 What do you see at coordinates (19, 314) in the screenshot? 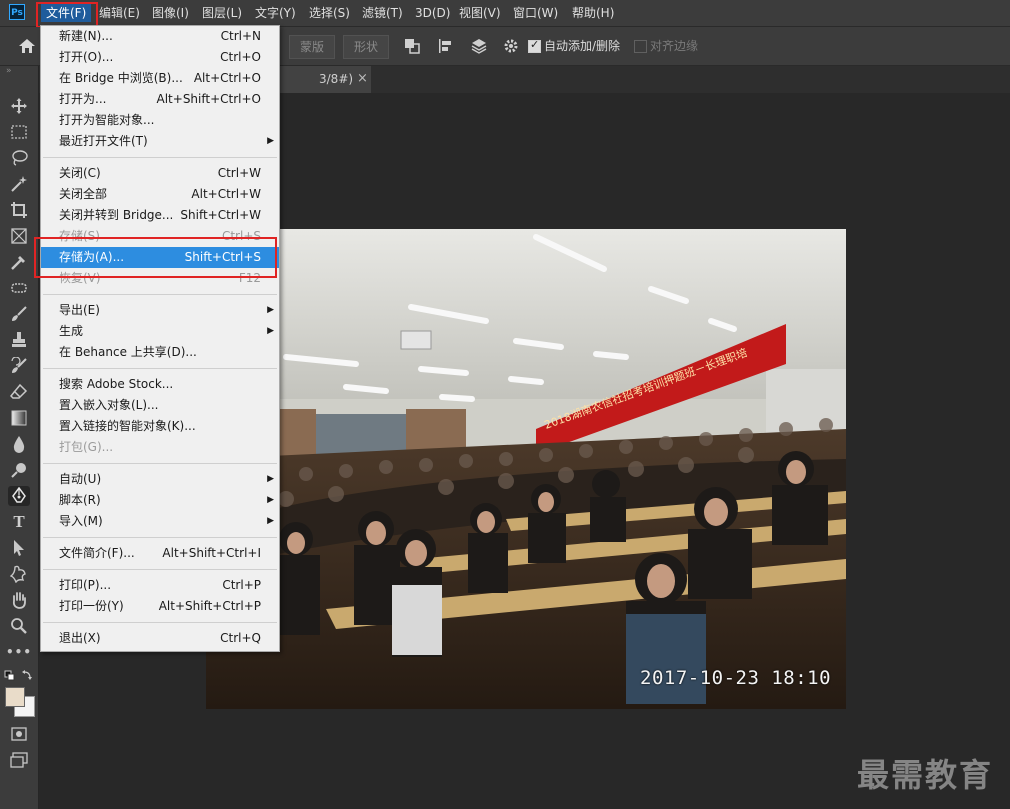
I see `brush-tool-icon` at bounding box center [19, 314].